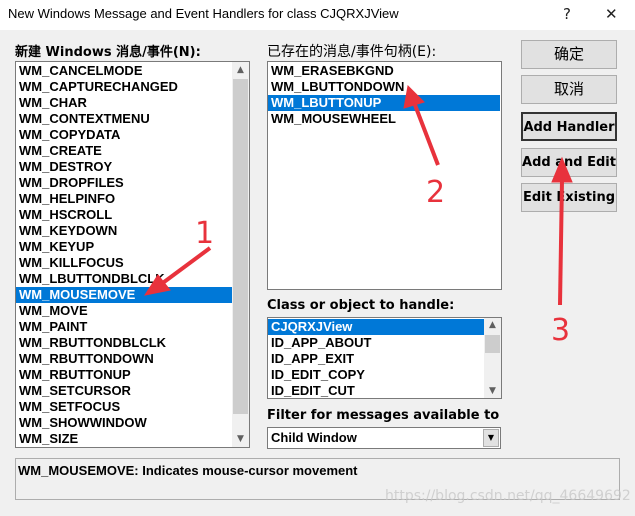 This screenshot has height=516, width=635. I want to click on annotation-3: 3, so click(560, 330).